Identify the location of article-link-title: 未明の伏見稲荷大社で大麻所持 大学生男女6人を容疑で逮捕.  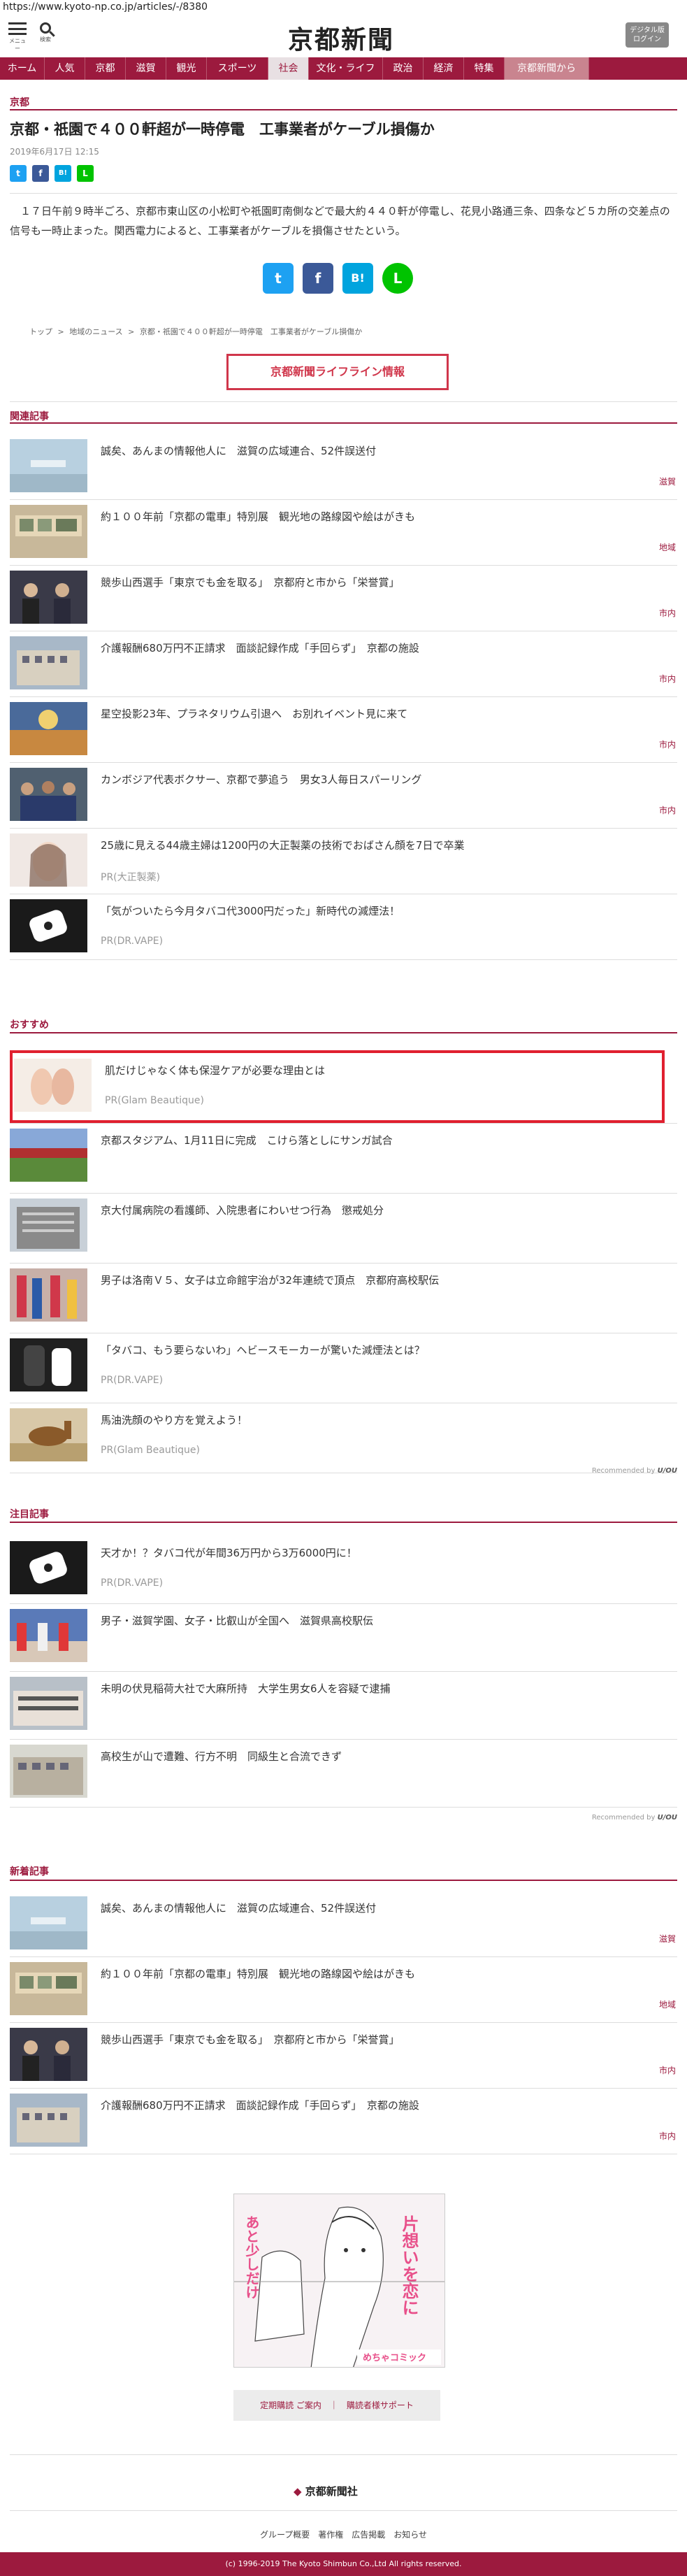
(387, 1688).